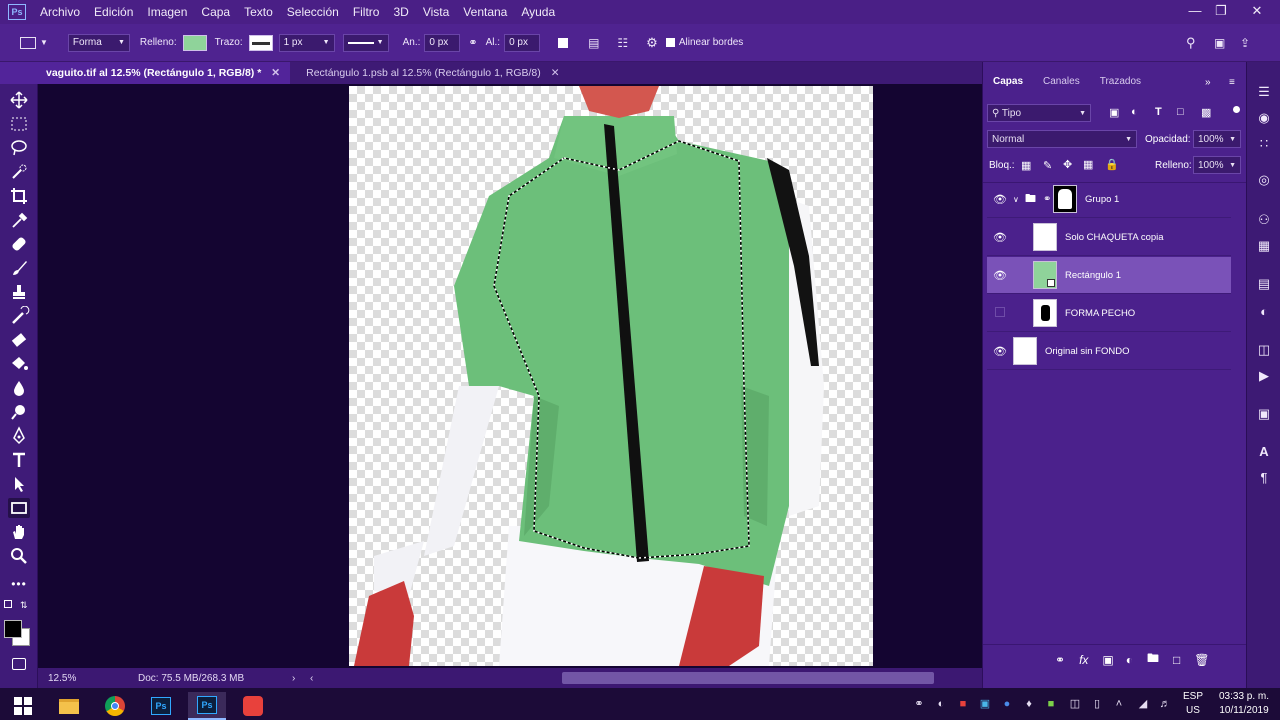 The height and width of the screenshot is (720, 1280). Describe the element at coordinates (1217, 165) in the screenshot. I see `fill-opacity-input: 100% ▼` at that location.